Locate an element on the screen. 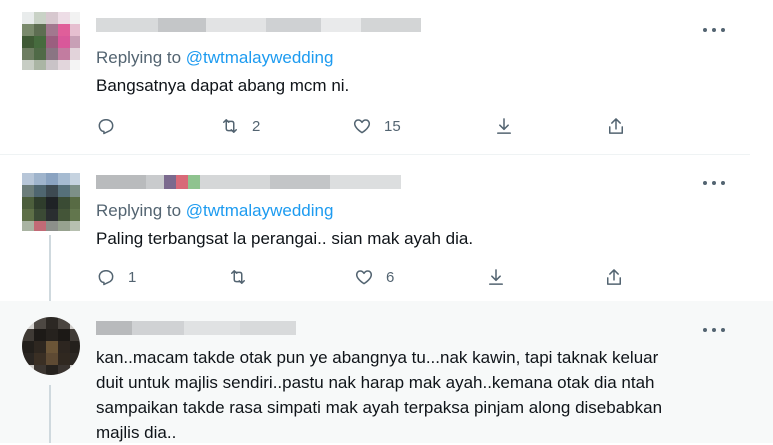 This screenshot has width=773, height=445. retweet-button is located at coordinates (244, 277).